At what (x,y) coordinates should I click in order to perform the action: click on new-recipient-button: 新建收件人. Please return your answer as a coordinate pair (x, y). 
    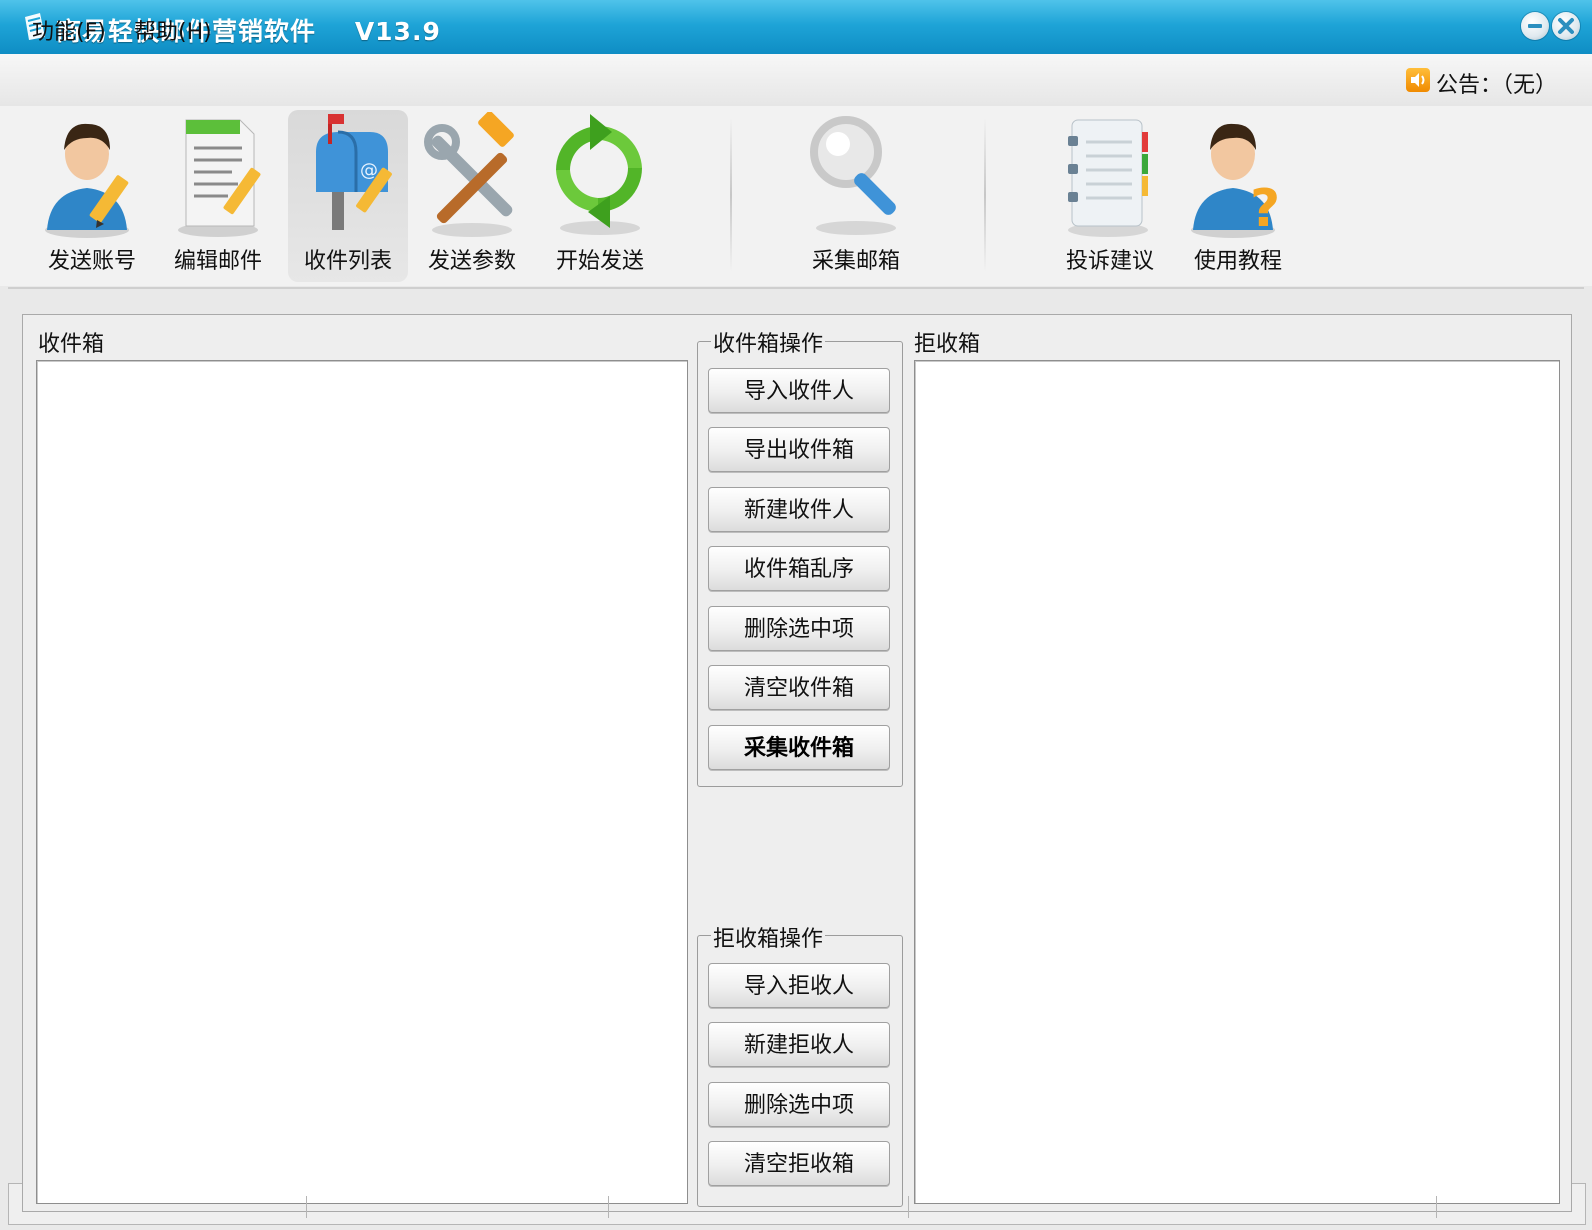
    Looking at the image, I should click on (799, 509).